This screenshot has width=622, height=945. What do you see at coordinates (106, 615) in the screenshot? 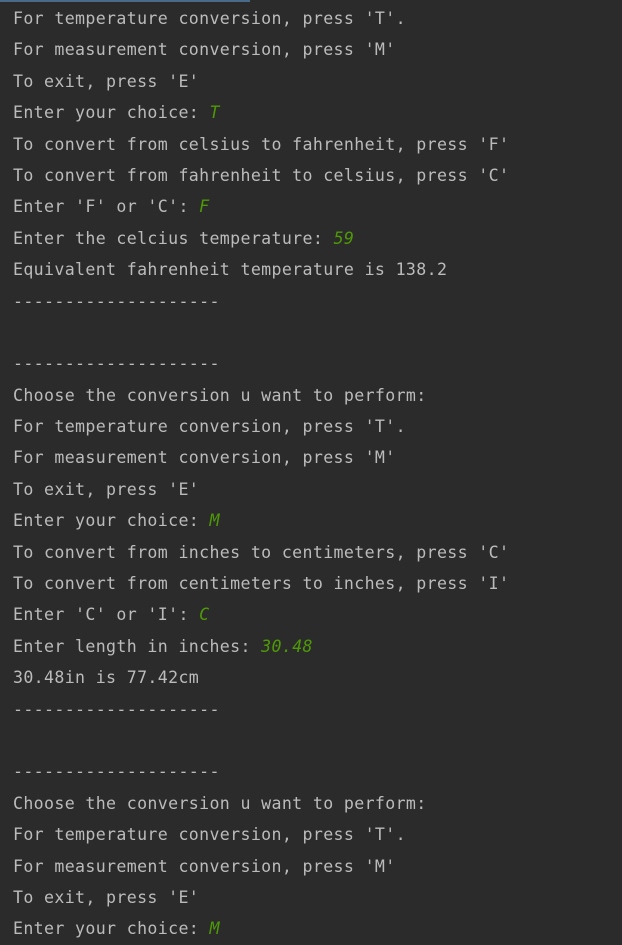
I see `console-line-text: Enter 'C' or 'I':` at bounding box center [106, 615].